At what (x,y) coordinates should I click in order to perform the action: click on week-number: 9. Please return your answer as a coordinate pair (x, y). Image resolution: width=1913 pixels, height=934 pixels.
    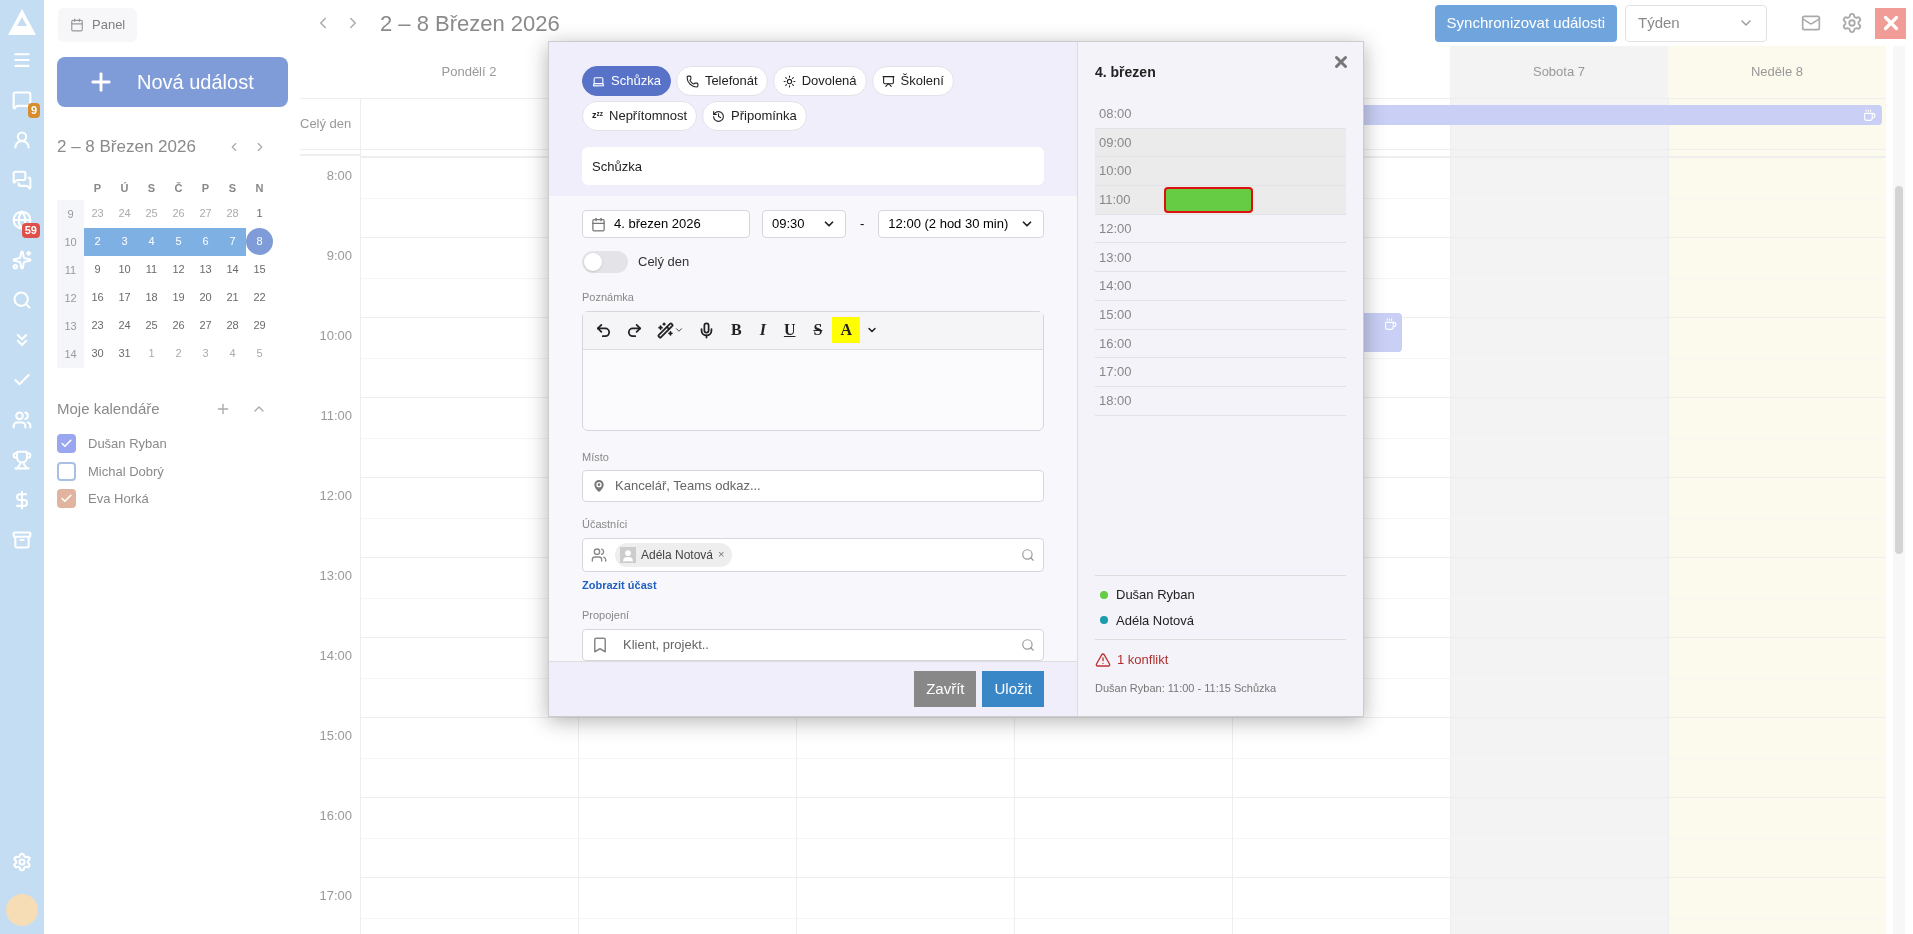
    Looking at the image, I should click on (70, 213).